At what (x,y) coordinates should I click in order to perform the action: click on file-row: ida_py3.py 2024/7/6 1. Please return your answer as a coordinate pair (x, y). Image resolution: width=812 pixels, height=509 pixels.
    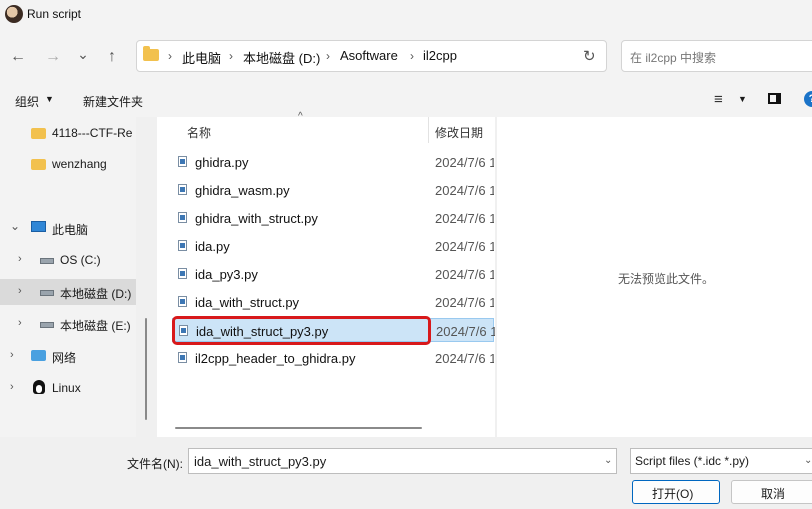
    Looking at the image, I should click on (333, 274).